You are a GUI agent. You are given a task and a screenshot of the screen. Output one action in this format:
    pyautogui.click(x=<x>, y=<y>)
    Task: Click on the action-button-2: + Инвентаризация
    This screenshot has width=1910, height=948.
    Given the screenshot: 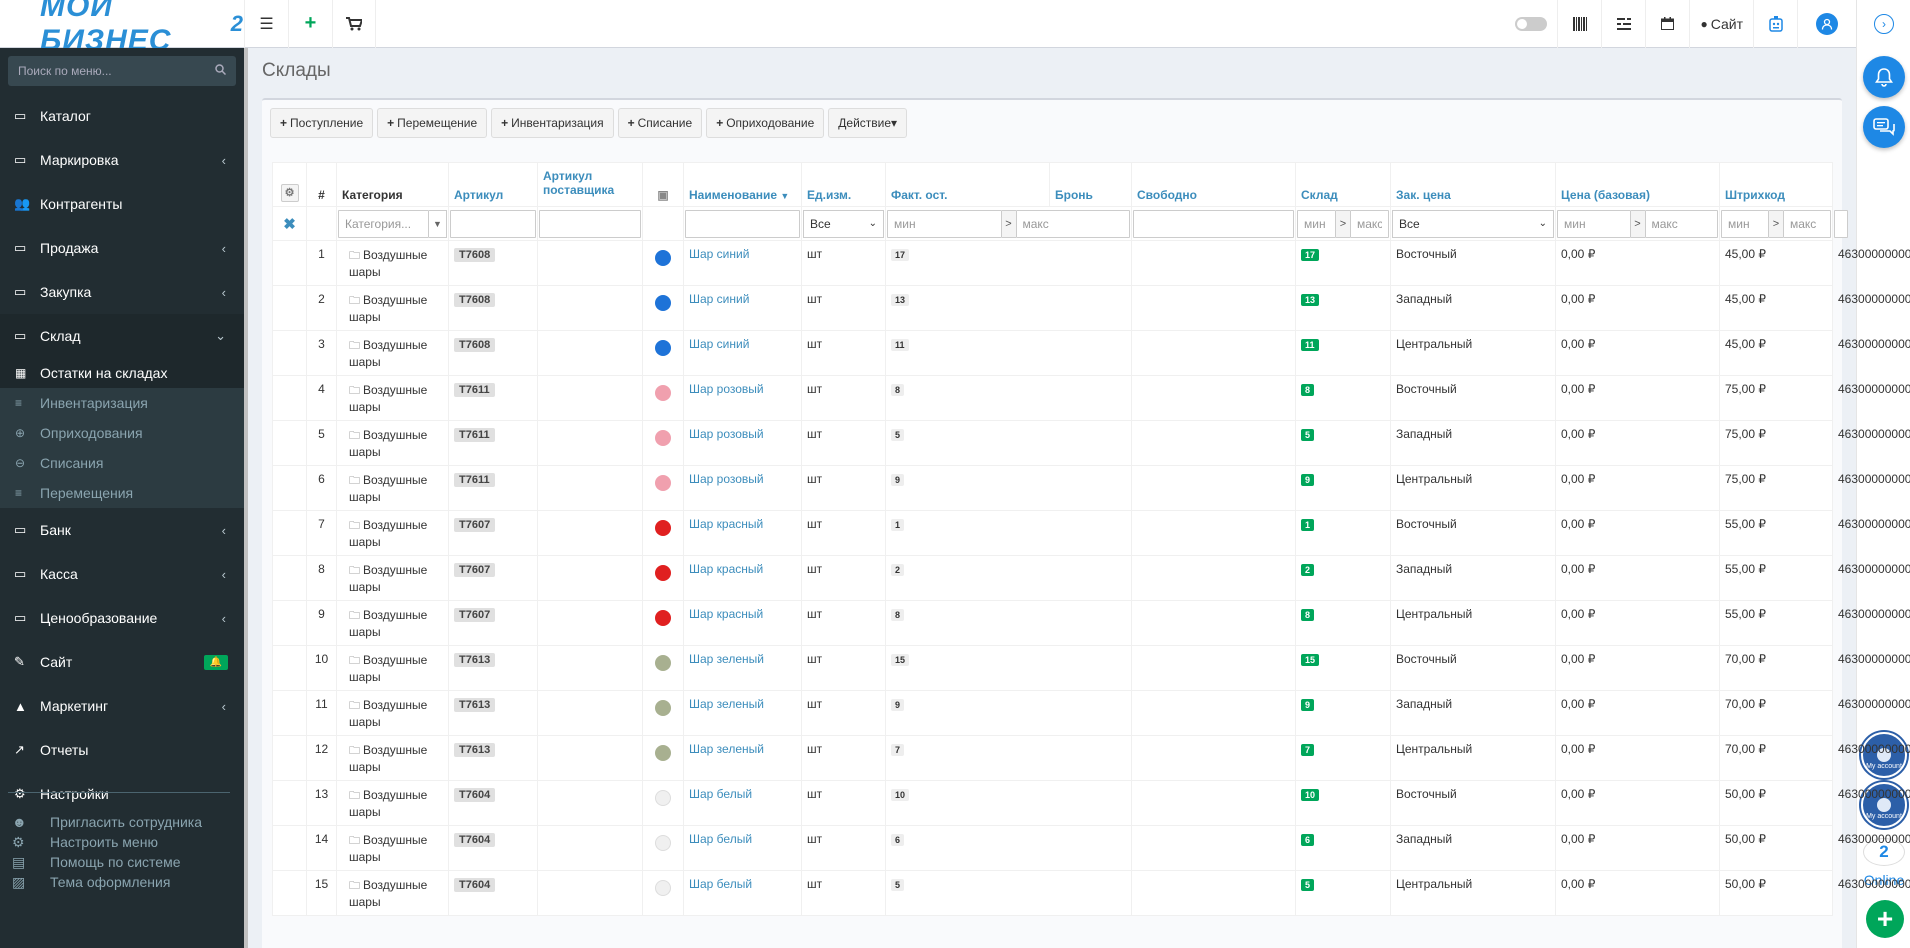 What is the action you would take?
    pyautogui.click(x=552, y=123)
    